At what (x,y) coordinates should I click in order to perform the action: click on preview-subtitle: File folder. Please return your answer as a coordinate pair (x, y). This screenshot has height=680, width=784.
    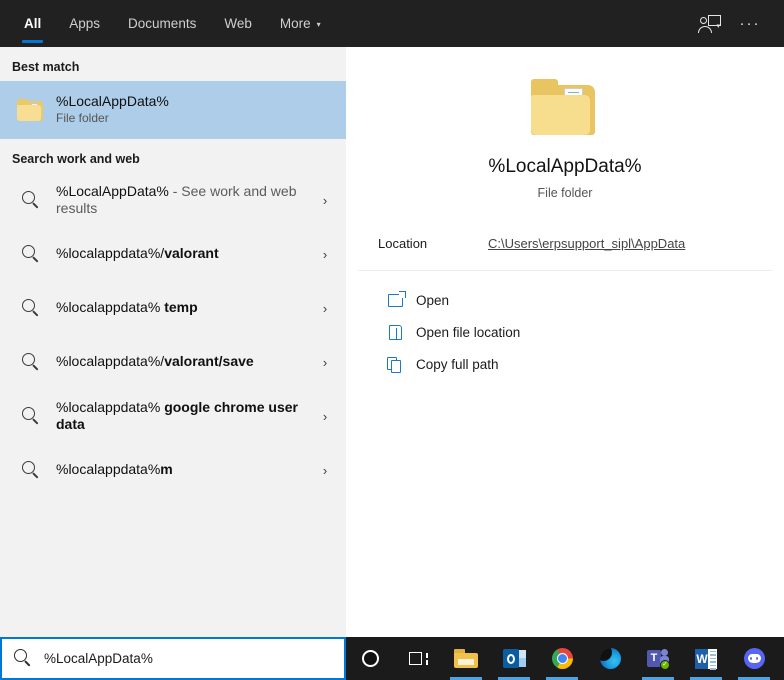
    Looking at the image, I should click on (565, 192).